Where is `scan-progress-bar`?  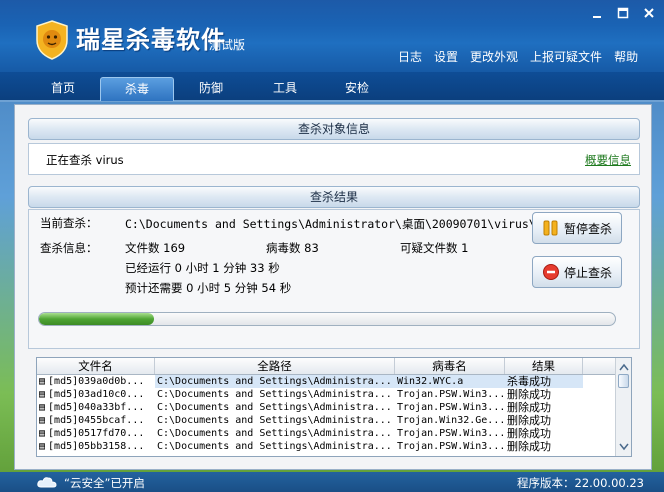
scan-progress-bar is located at coordinates (327, 319).